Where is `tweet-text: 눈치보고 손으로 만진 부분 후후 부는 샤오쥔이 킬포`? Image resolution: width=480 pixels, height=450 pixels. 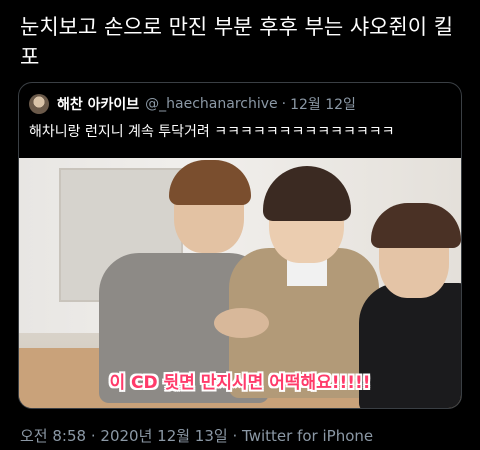
tweet-text: 눈치보고 손으로 만진 부분 후후 부는 샤오쥔이 킬포 is located at coordinates (237, 42).